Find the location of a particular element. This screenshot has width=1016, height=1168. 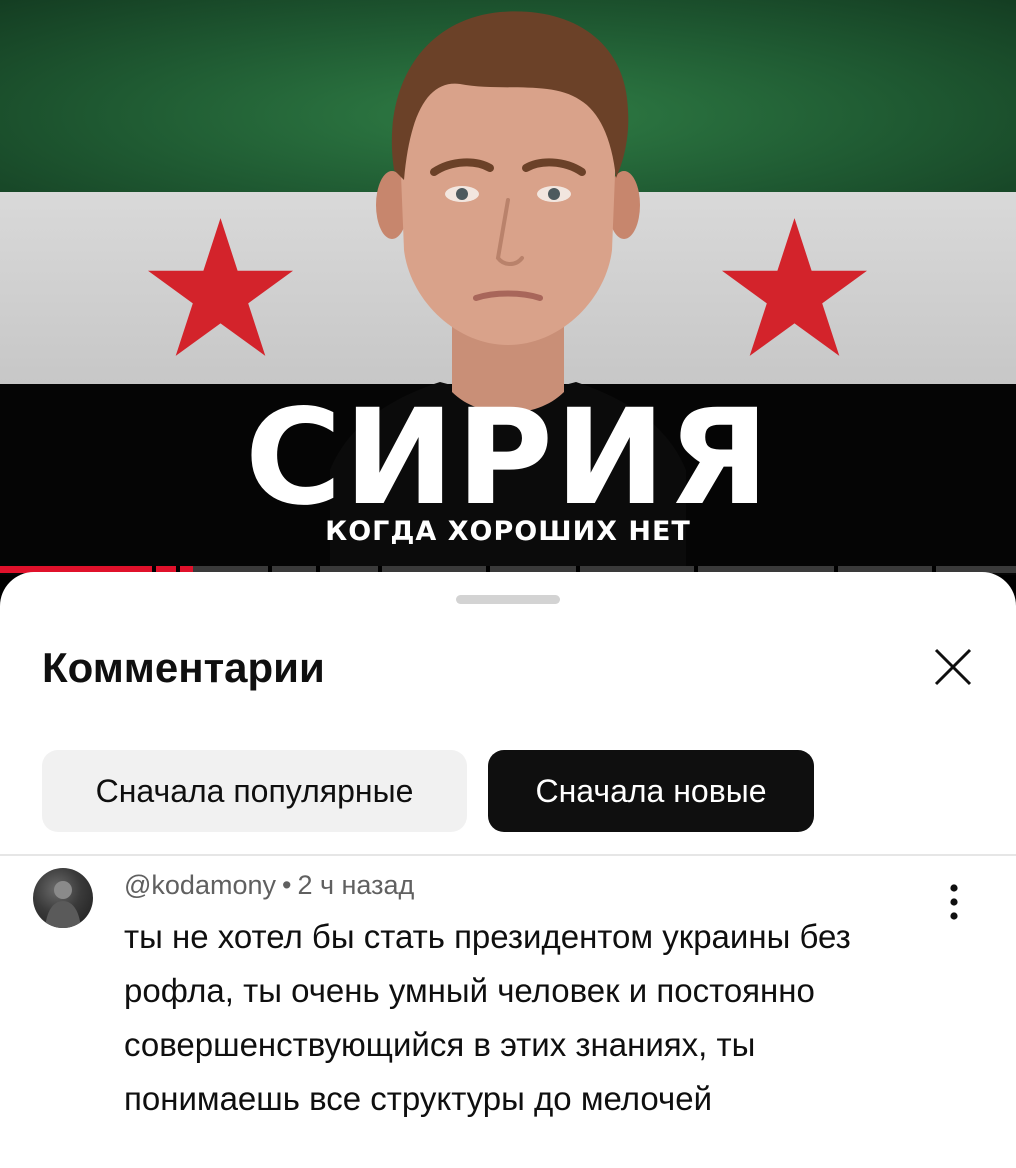

avatar-figure is located at coordinates (63, 904).